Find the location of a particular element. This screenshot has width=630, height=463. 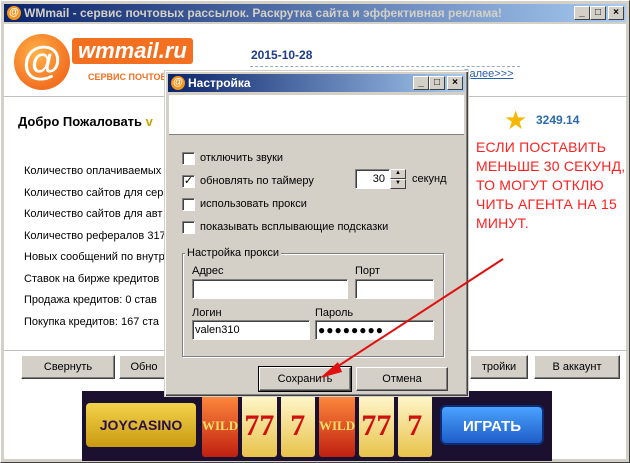

logo-at-icon: @ is located at coordinates (42, 62).